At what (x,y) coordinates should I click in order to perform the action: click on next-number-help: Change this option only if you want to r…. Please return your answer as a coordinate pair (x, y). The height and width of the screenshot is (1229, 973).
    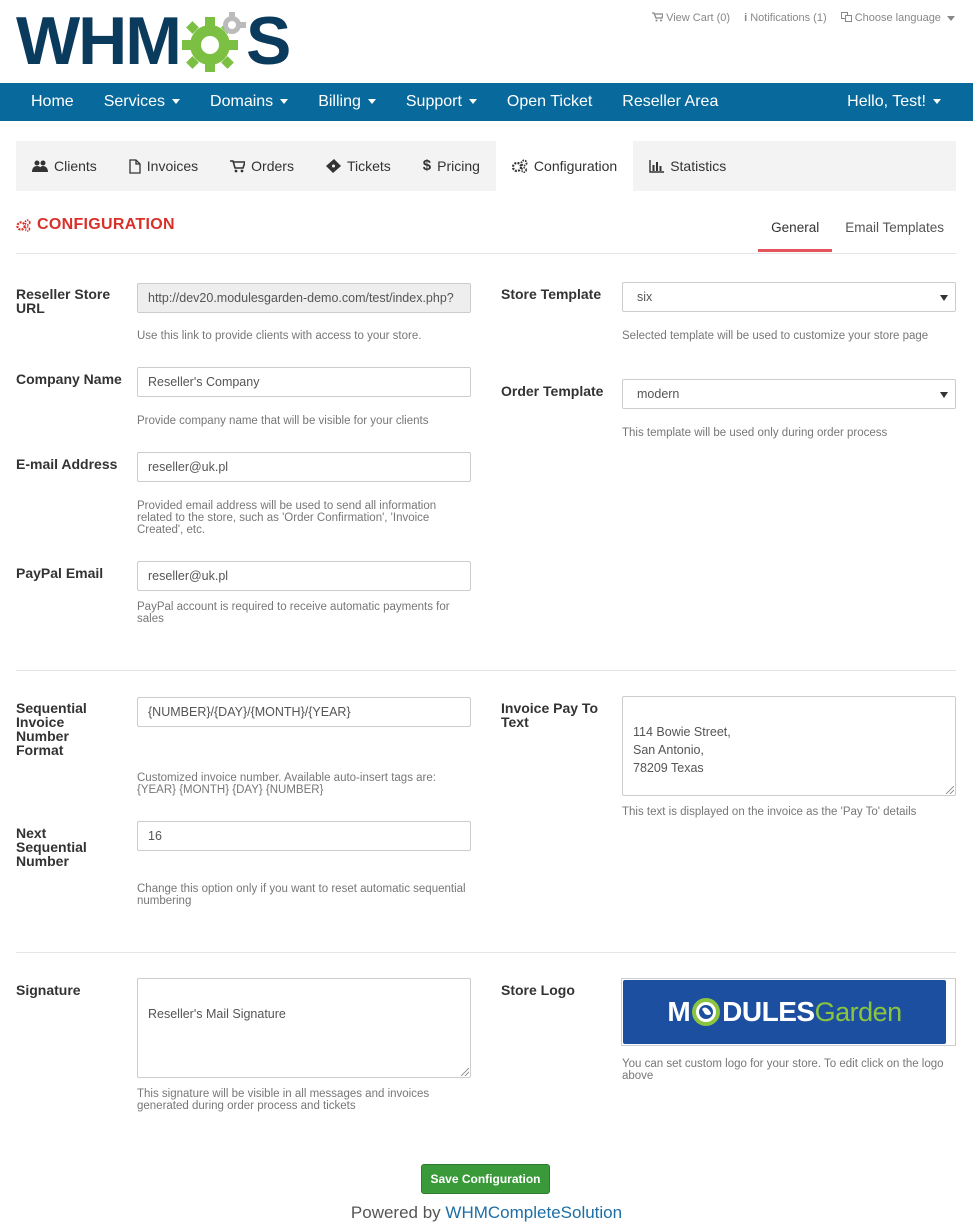
    Looking at the image, I should click on (301, 895).